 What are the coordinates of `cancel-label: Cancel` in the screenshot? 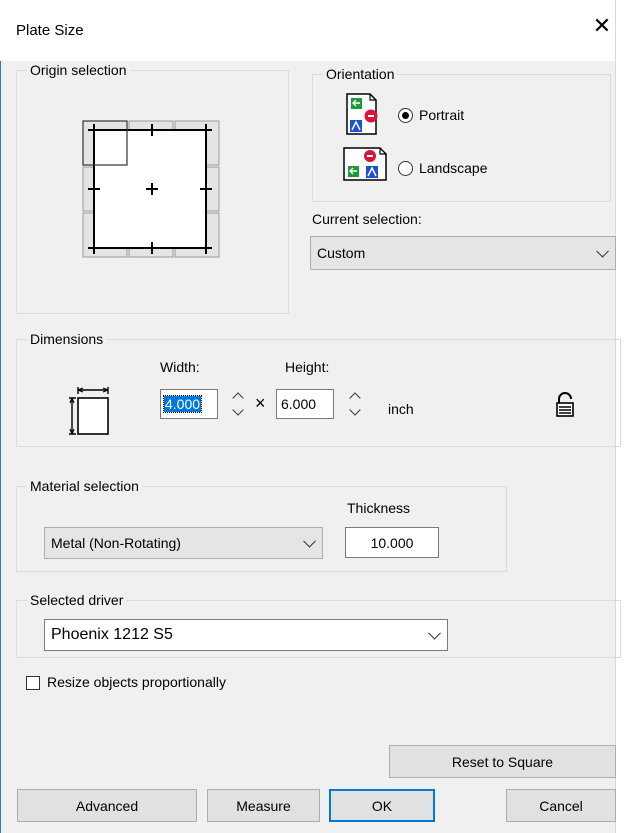 It's located at (561, 805).